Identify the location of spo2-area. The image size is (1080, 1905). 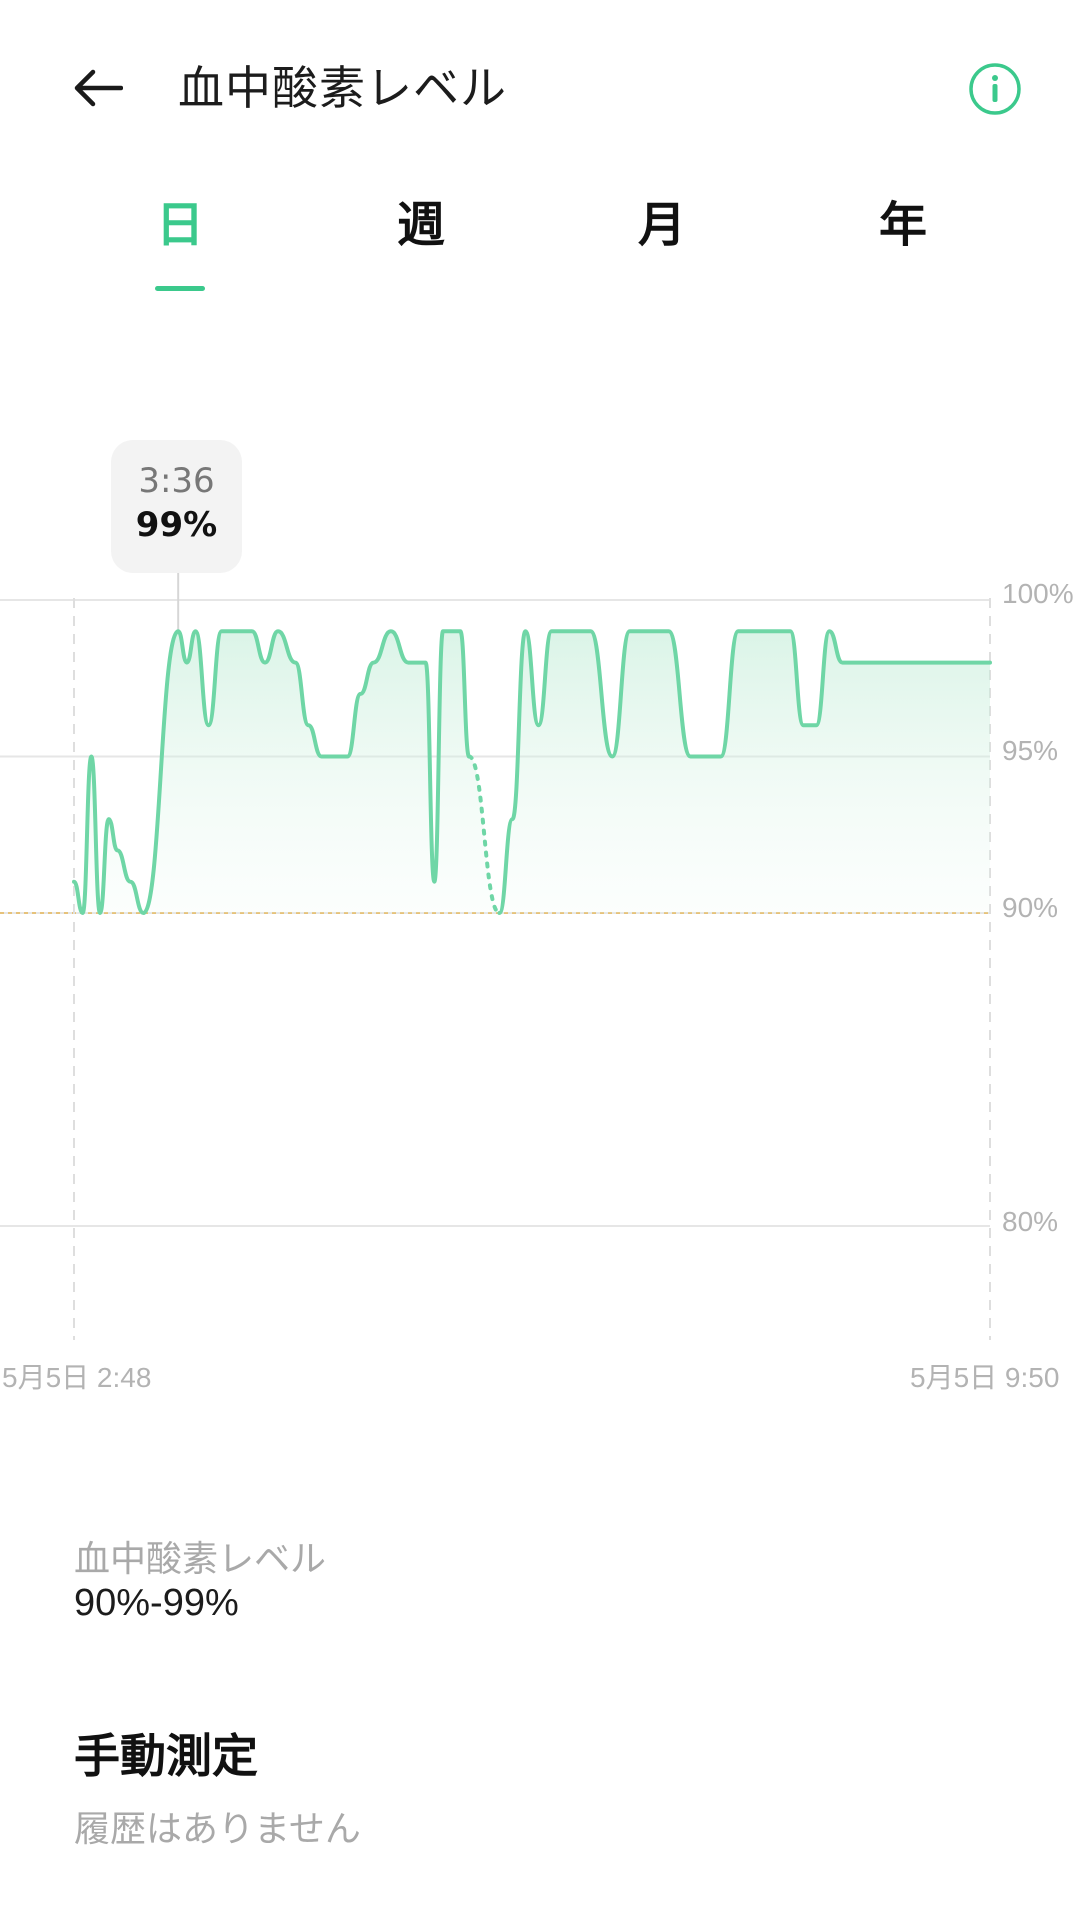
(532, 772).